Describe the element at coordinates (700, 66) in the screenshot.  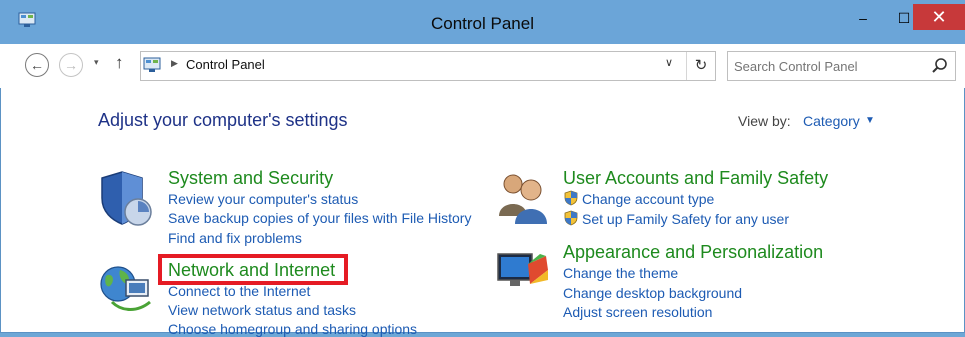
I see `refresh-button: ↻` at that location.